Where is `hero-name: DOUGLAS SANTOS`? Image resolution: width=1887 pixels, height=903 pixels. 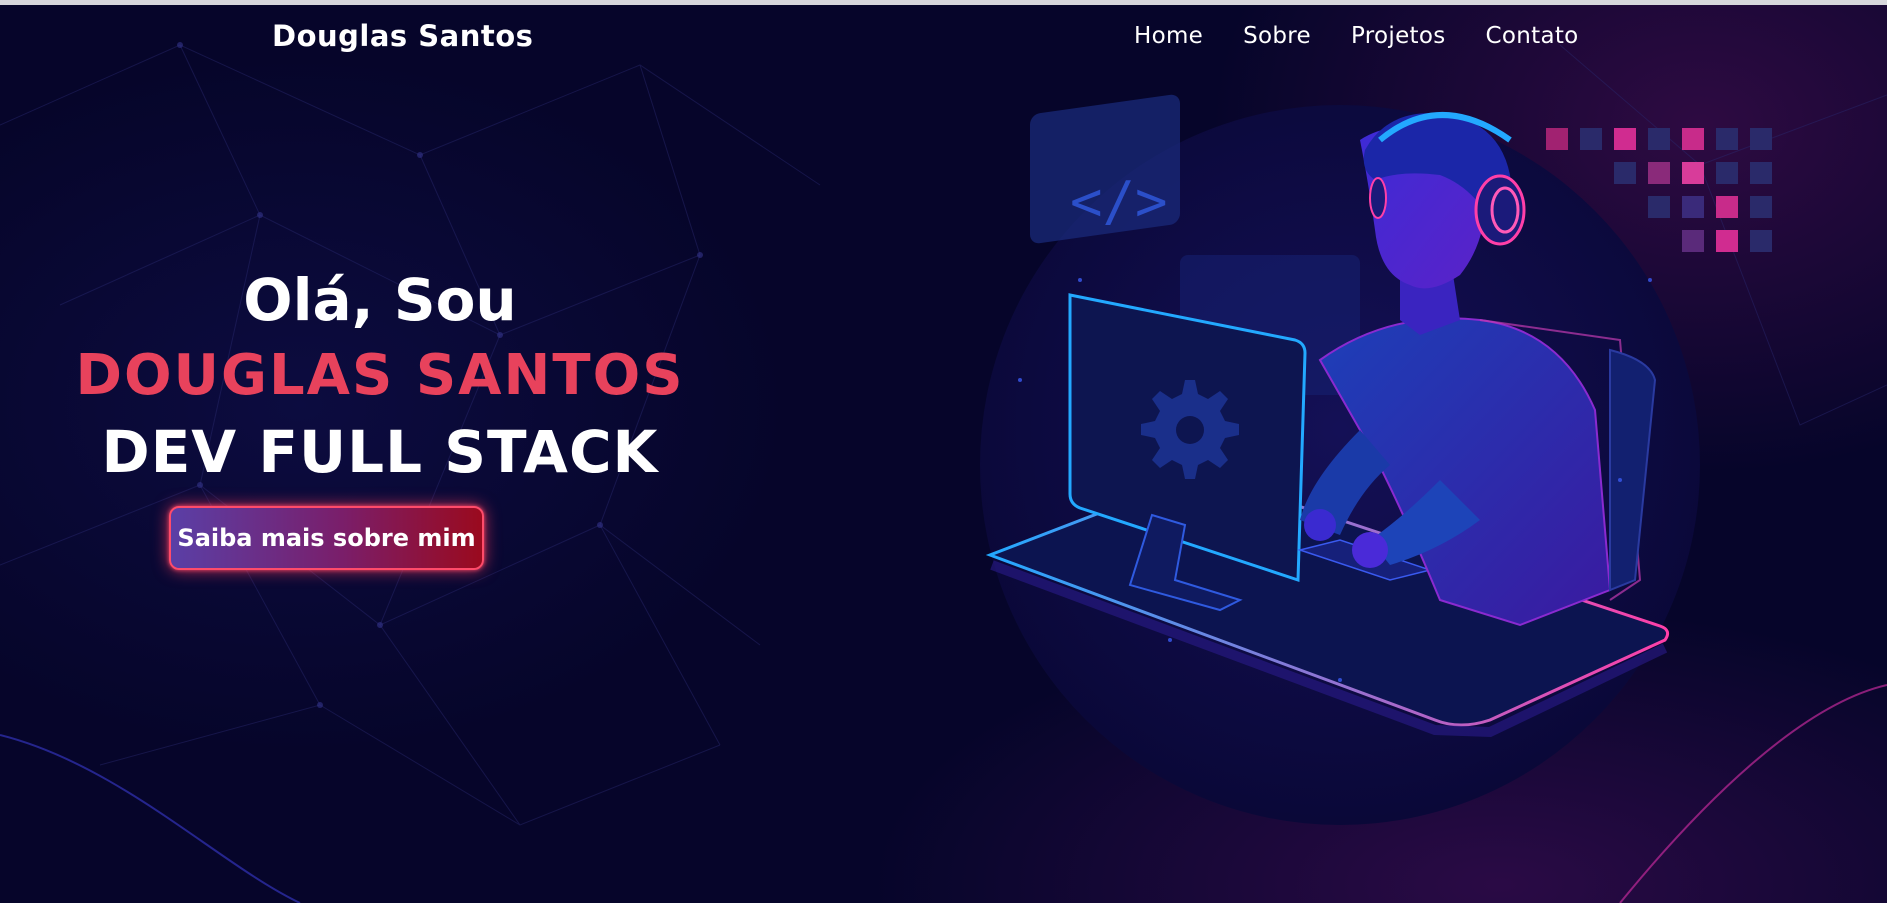 hero-name: DOUGLAS SANTOS is located at coordinates (380, 375).